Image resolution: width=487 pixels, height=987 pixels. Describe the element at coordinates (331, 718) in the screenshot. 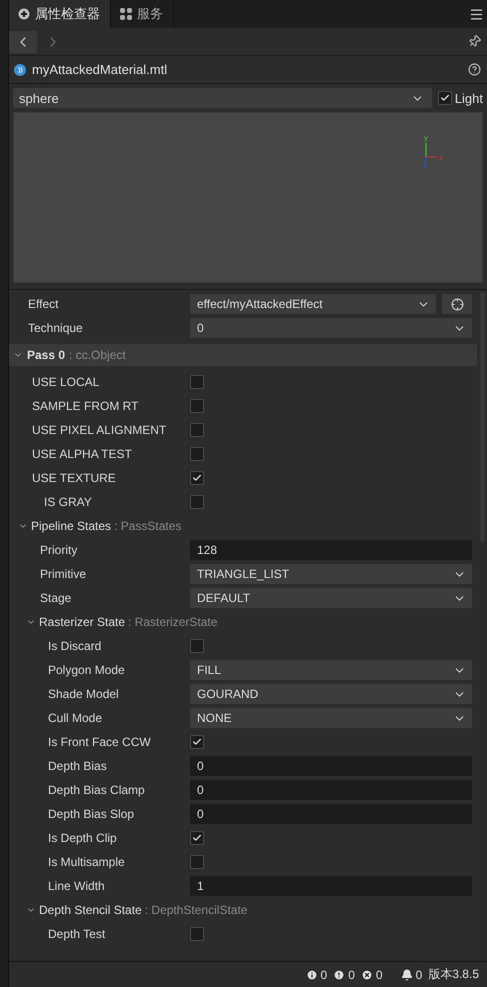

I see `dropdown: NONE` at that location.